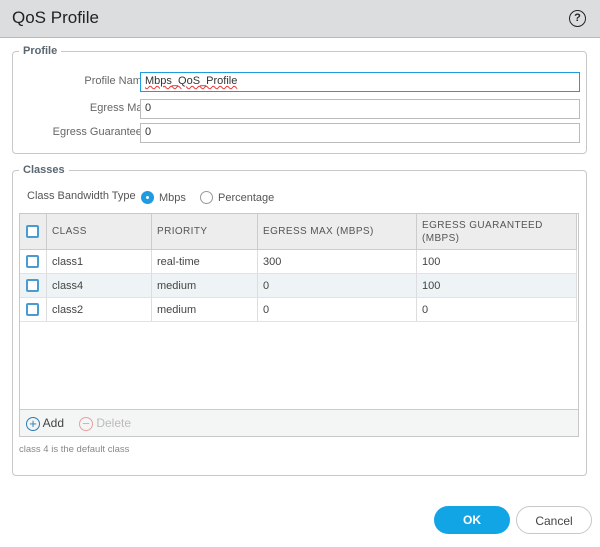 The width and height of the screenshot is (600, 547). I want to click on cell-class: class4, so click(99, 285).